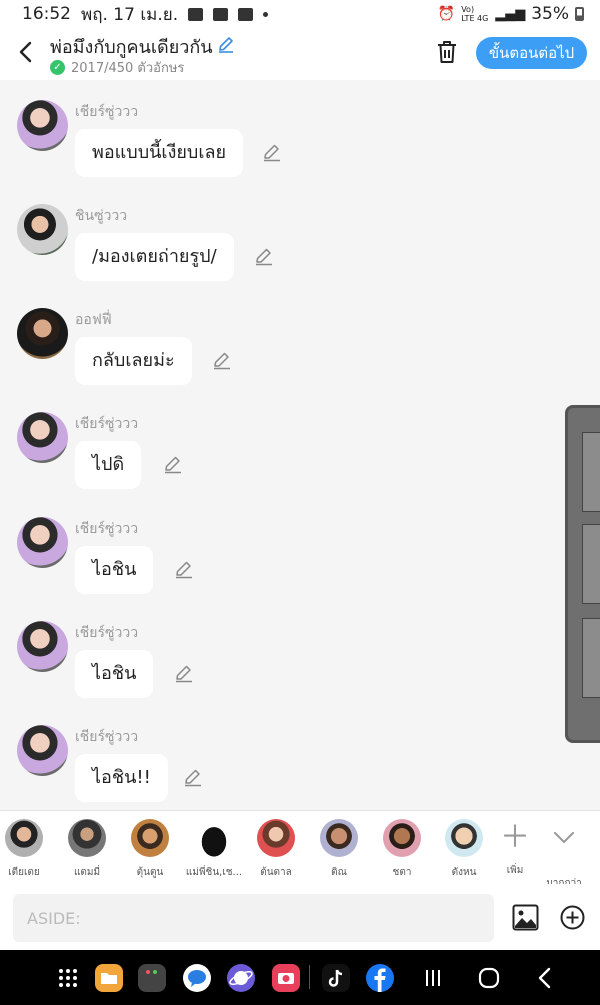 The width and height of the screenshot is (600, 1005). Describe the element at coordinates (24, 872) in the screenshot. I see `character-name: เตียเตย` at that location.